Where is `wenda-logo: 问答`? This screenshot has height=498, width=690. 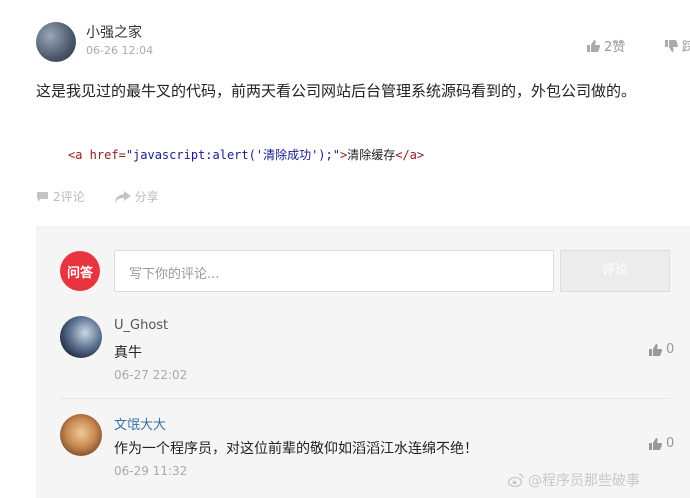
wenda-logo: 问答 is located at coordinates (80, 271).